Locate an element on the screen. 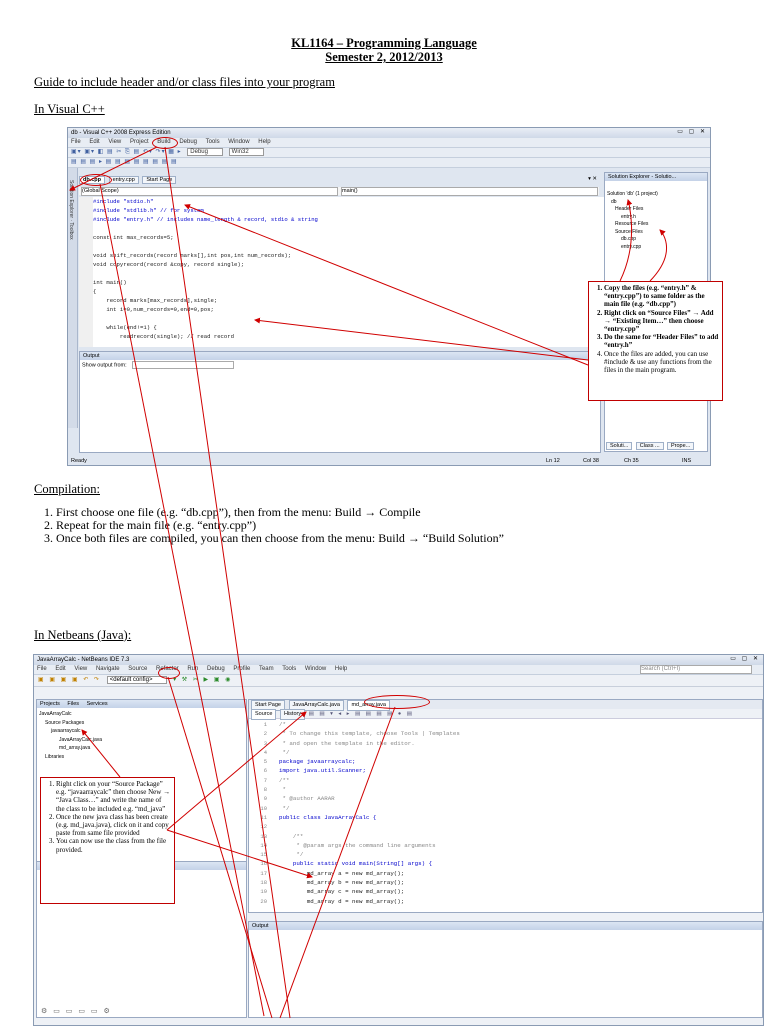  arrow-entry-h is located at coordinates (626, 240).